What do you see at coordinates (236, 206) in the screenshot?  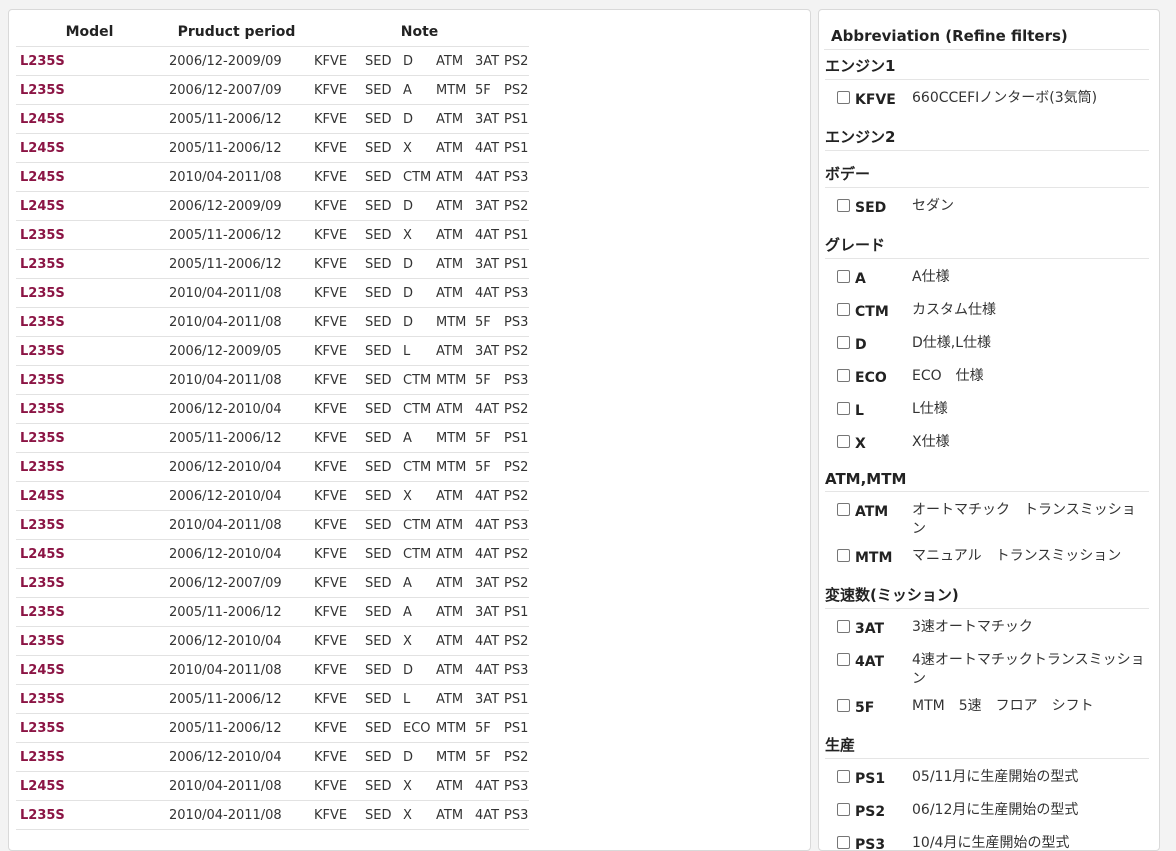 I see `period-cell: 2006/12-2009/09` at bounding box center [236, 206].